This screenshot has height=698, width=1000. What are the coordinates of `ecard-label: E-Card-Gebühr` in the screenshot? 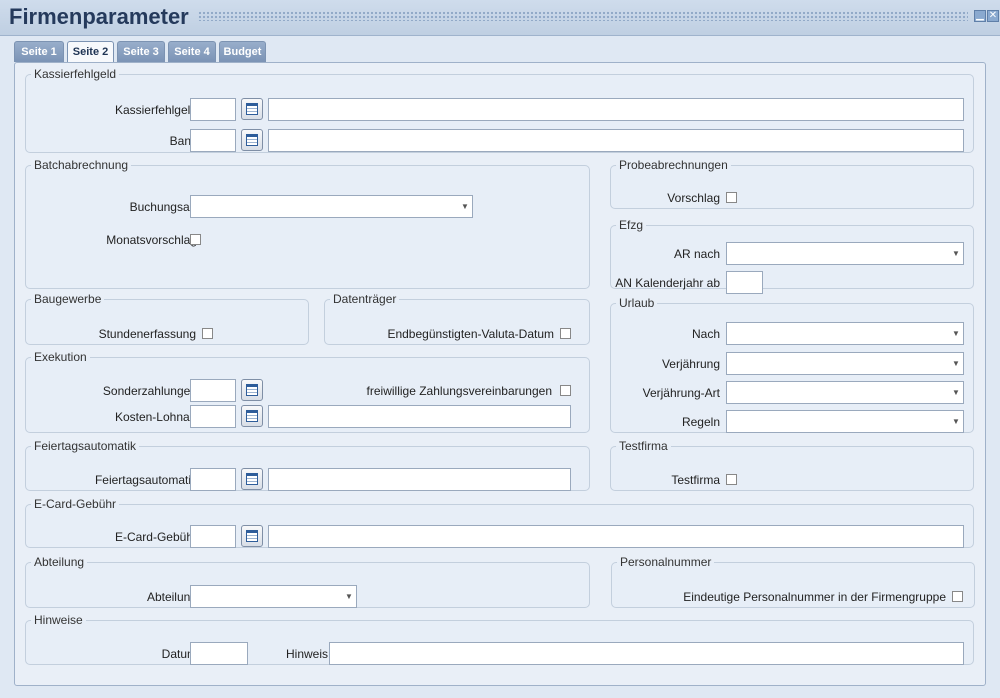 It's located at (155, 537).